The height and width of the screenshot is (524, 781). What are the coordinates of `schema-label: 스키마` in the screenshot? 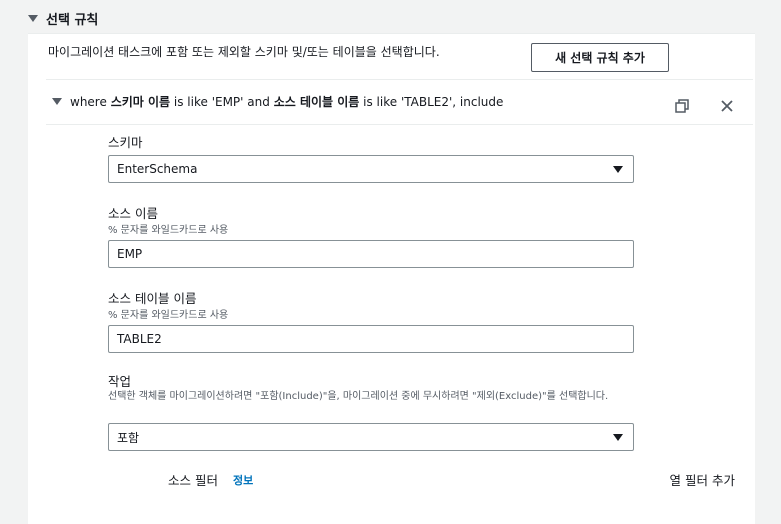 It's located at (125, 142).